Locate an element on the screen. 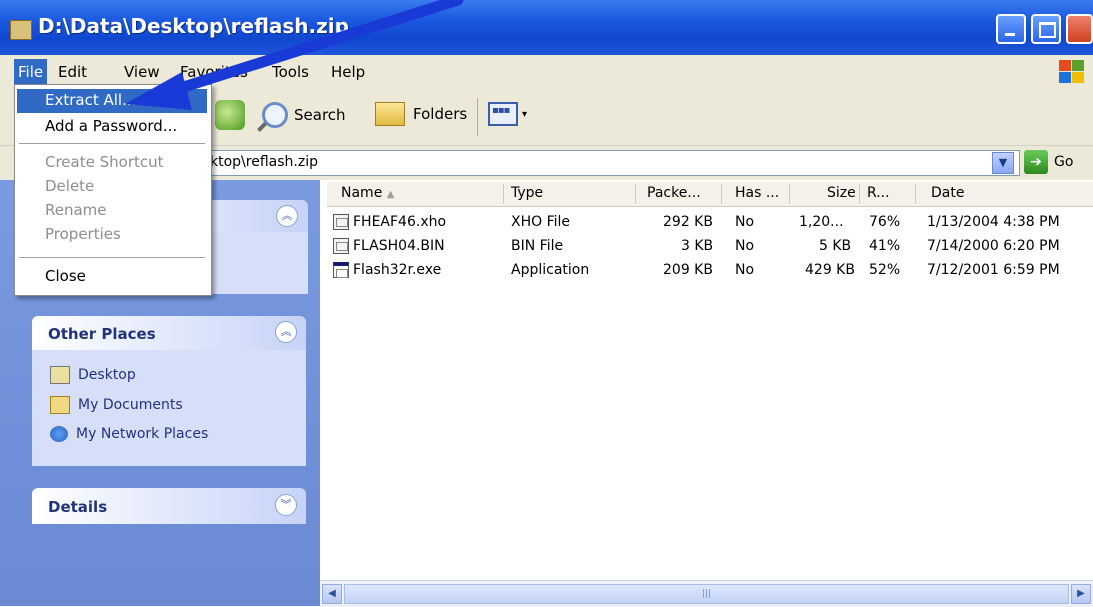 This screenshot has height=607, width=1093. annotation-arrow is located at coordinates (294, 55).